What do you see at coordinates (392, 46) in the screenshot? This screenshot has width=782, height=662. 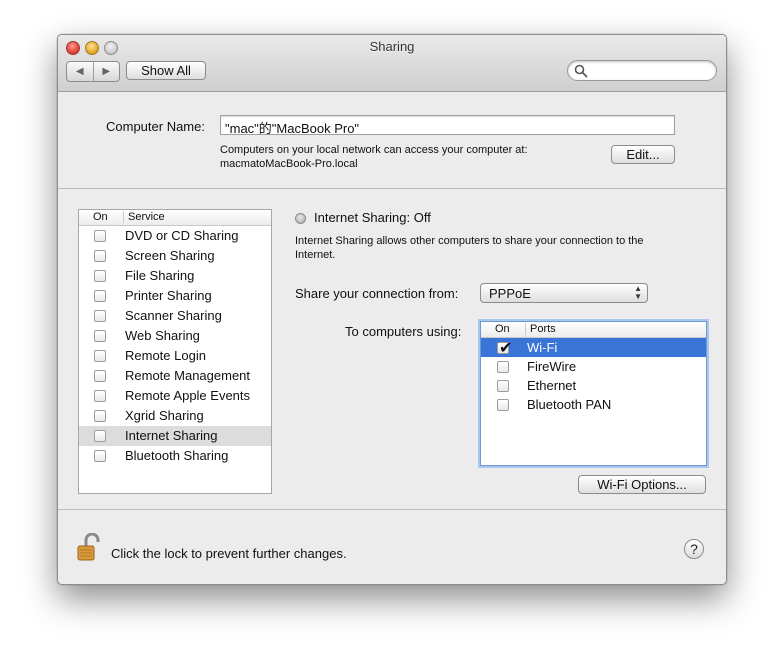 I see `window-title: Sharing` at bounding box center [392, 46].